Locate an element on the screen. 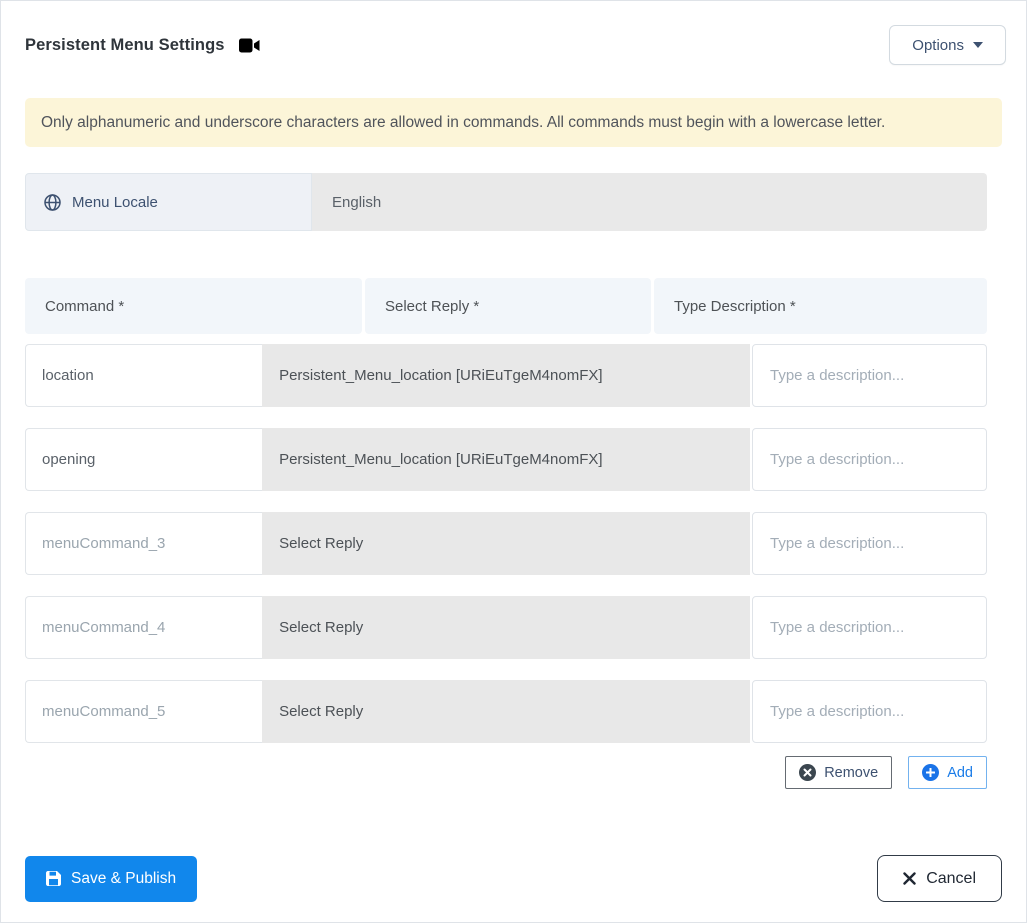  panel-footer: Save & Publish Cancel is located at coordinates (513, 878).